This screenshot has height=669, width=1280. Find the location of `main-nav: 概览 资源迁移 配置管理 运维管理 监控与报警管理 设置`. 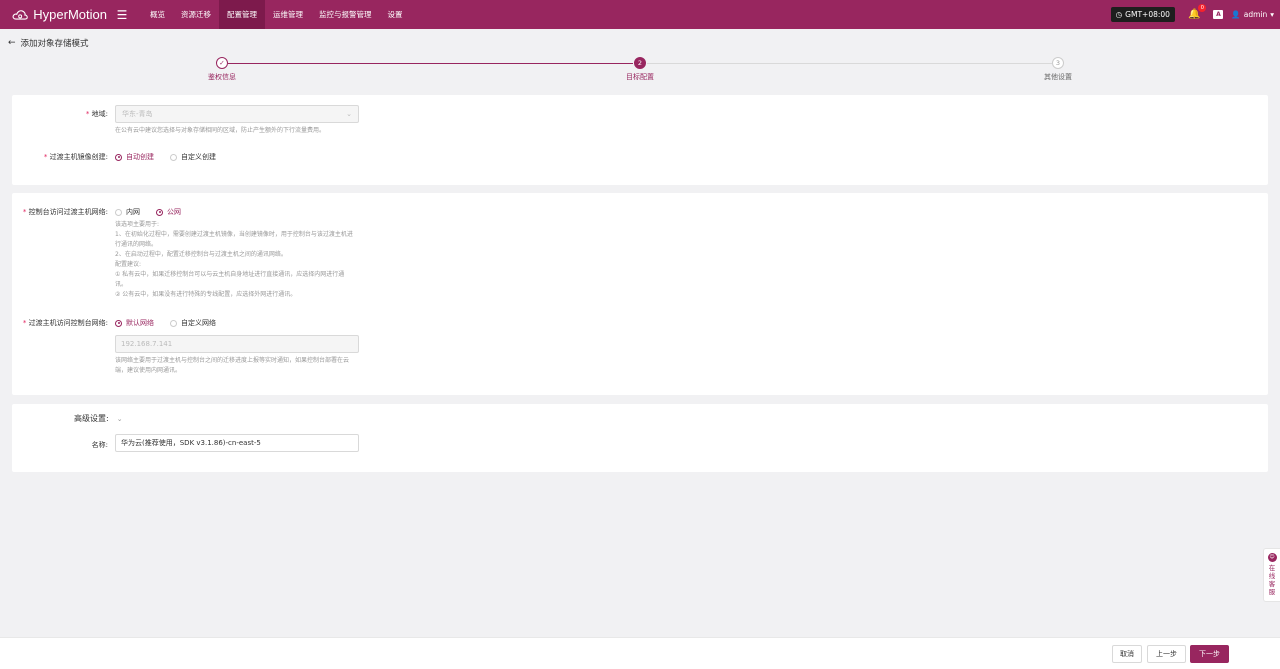

main-nav: 概览 资源迁移 配置管理 运维管理 监控与报警管理 设置 is located at coordinates (276, 14).